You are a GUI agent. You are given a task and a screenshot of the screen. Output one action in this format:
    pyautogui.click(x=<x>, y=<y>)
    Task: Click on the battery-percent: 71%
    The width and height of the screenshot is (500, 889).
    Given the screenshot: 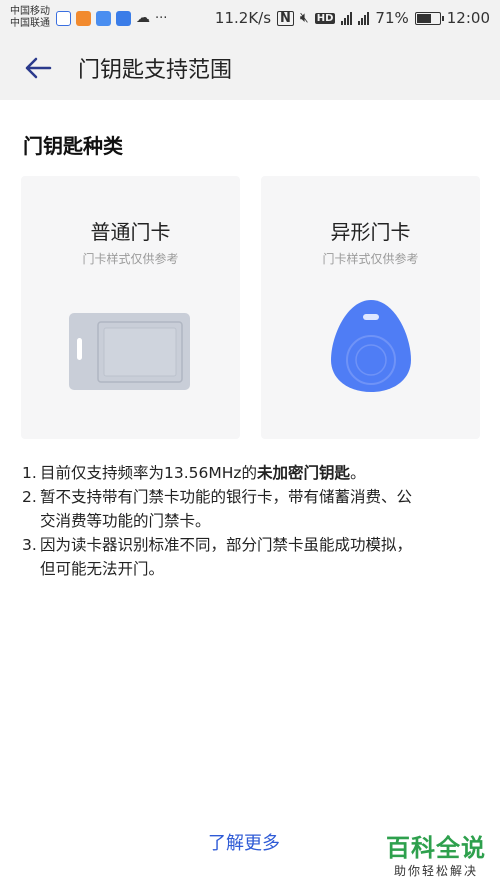 What is the action you would take?
    pyautogui.click(x=392, y=18)
    